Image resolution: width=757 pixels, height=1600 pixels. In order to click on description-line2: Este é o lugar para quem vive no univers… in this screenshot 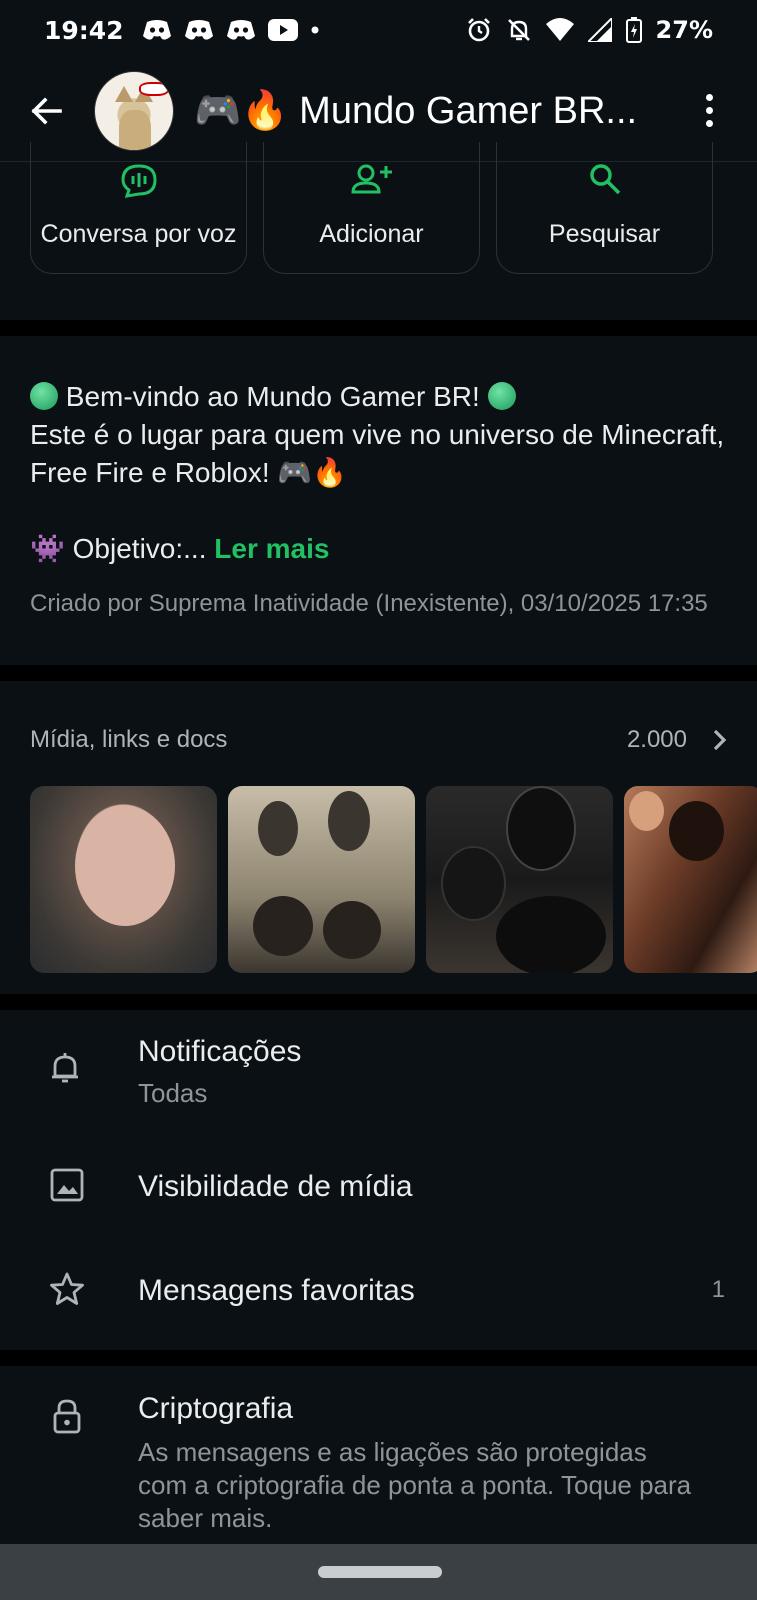, I will do `click(377, 453)`.